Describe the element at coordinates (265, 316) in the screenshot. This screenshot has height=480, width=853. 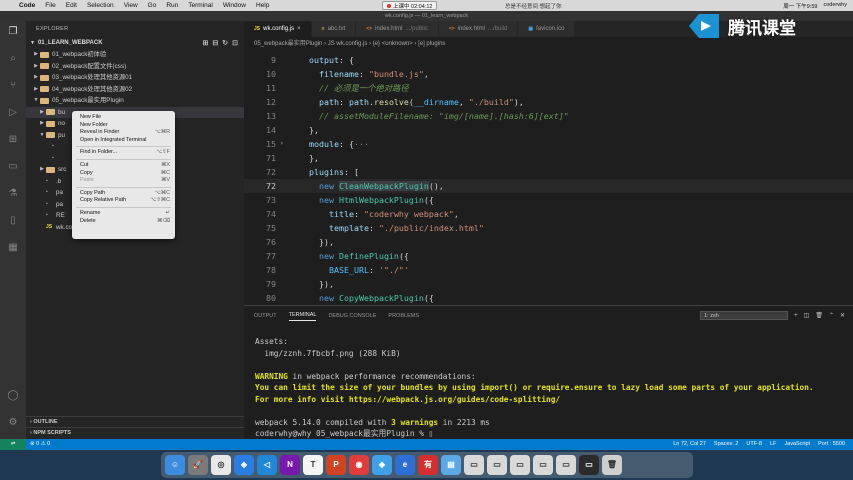
I see `panel-tab: OUTPUT` at that location.